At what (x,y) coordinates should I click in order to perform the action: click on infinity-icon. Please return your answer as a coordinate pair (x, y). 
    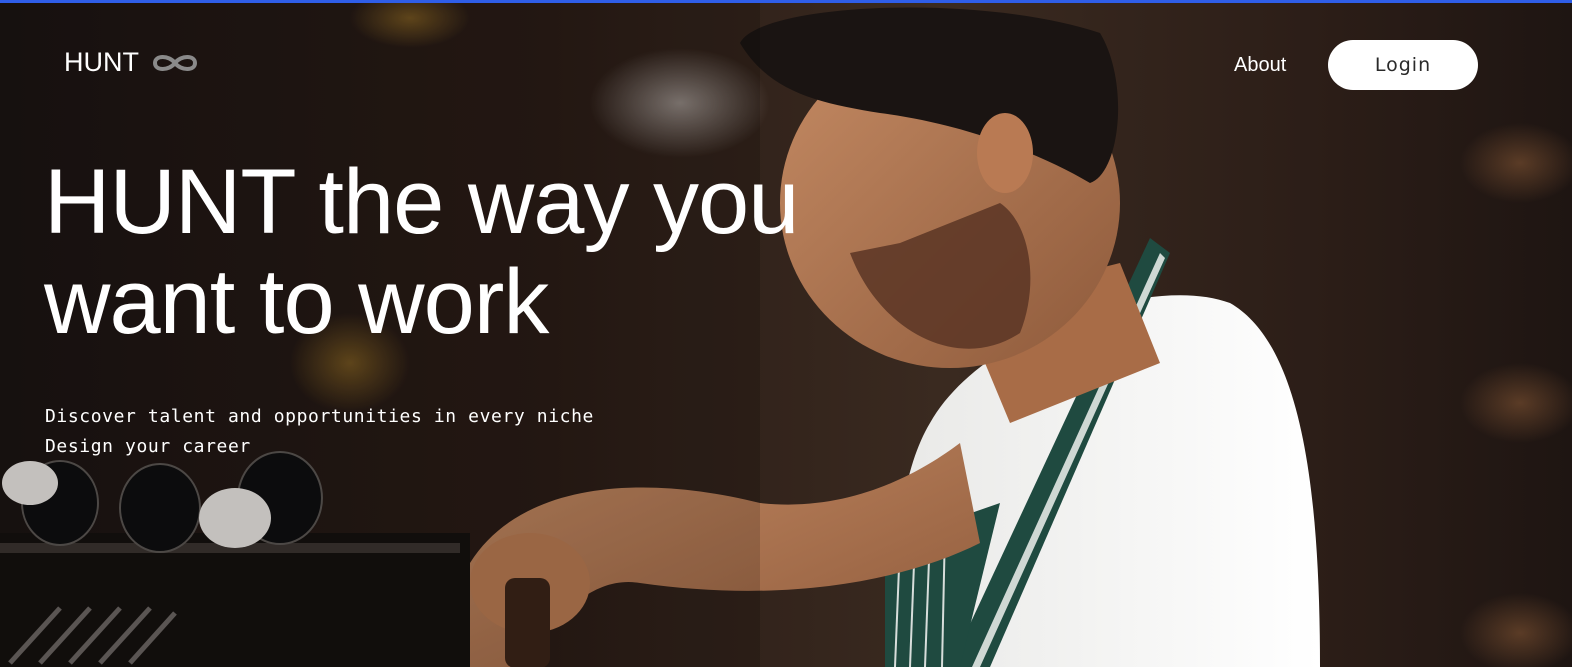
    Looking at the image, I should click on (175, 62).